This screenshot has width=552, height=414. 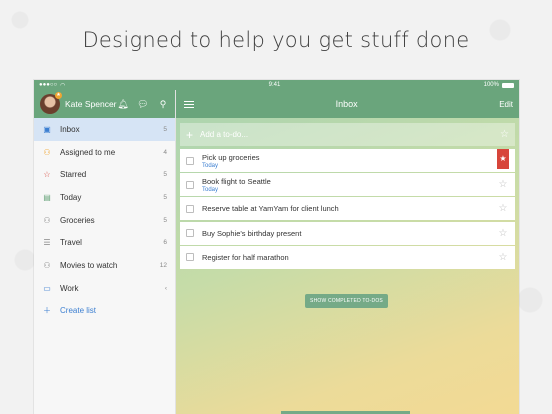 What do you see at coordinates (347, 185) in the screenshot?
I see `todo-item: Book flight to Seattle Today ☆` at bounding box center [347, 185].